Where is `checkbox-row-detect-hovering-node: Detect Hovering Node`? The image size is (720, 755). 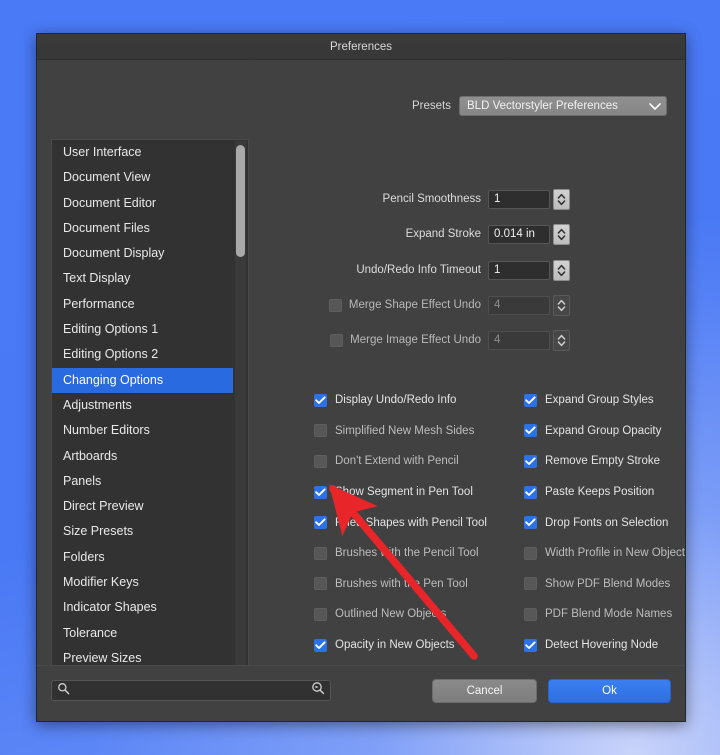 checkbox-row-detect-hovering-node: Detect Hovering Node is located at coordinates (604, 645).